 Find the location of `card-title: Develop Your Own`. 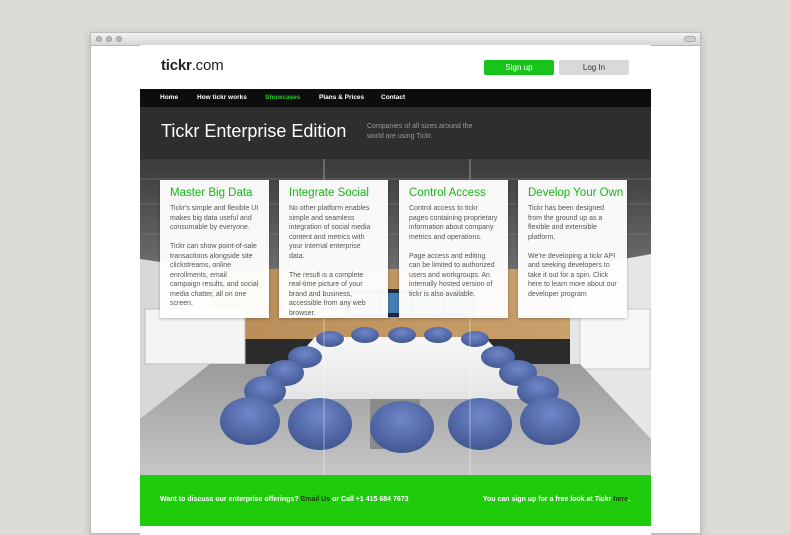

card-title: Develop Your Own is located at coordinates (576, 193).